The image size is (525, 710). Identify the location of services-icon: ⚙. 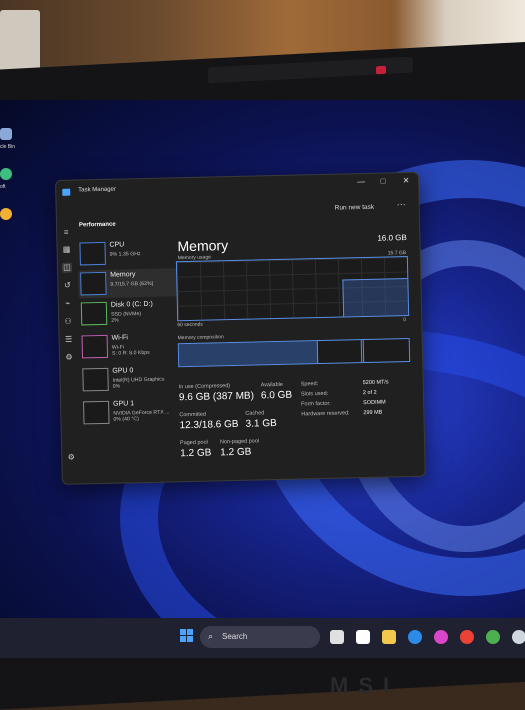
(69, 358).